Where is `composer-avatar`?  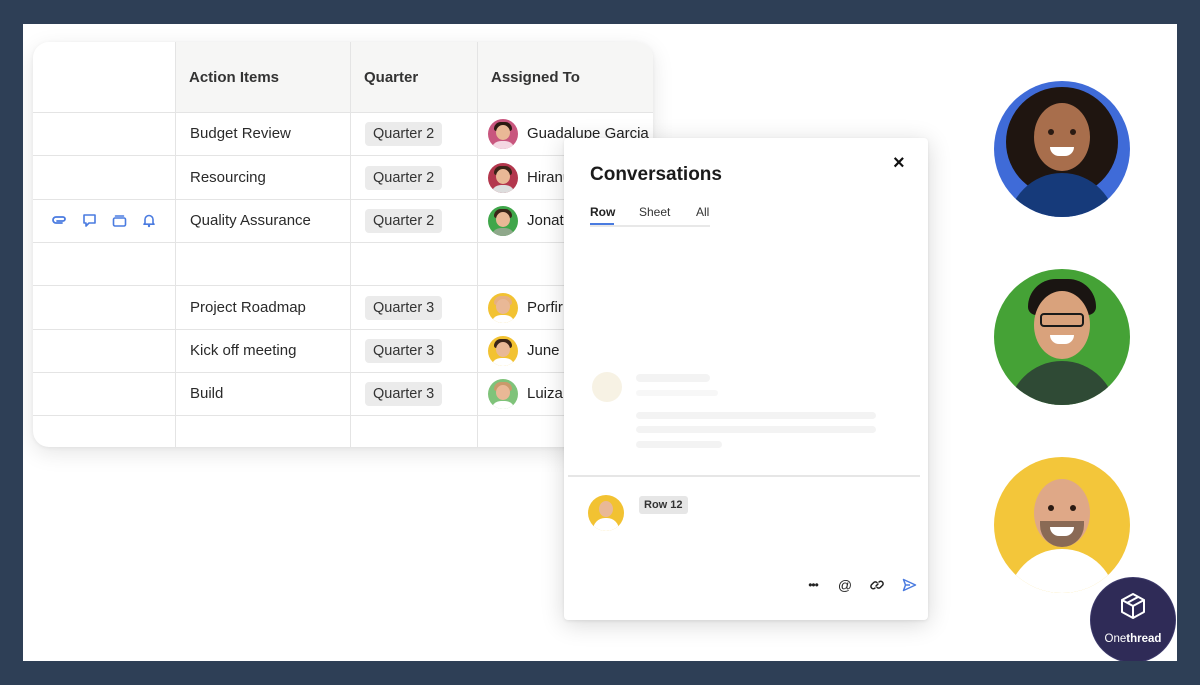
composer-avatar is located at coordinates (606, 513).